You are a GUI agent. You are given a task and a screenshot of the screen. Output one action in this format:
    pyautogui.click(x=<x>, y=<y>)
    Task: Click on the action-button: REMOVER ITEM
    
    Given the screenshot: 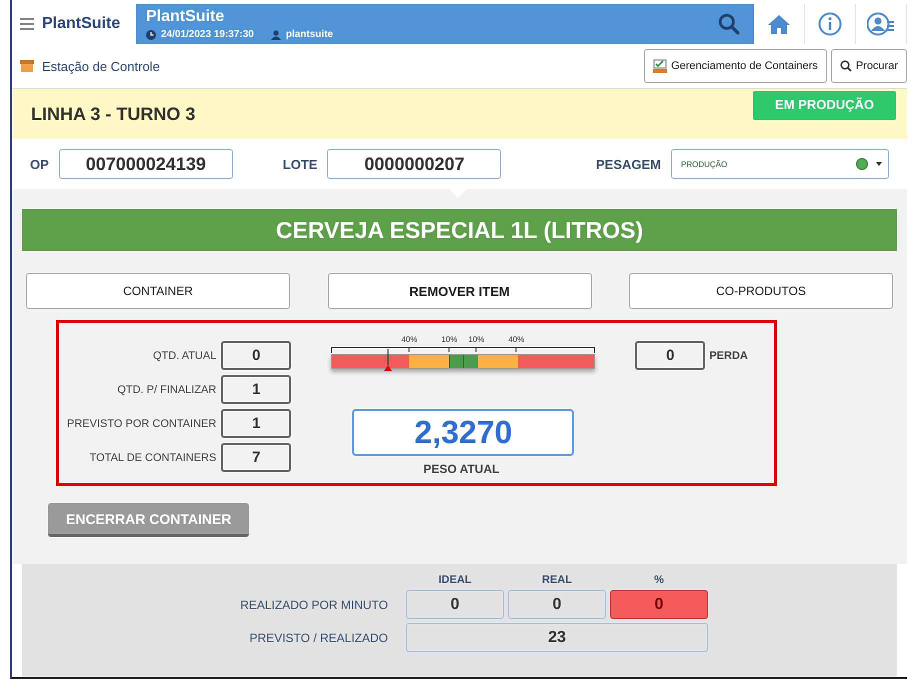 What is the action you would take?
    pyautogui.click(x=460, y=291)
    